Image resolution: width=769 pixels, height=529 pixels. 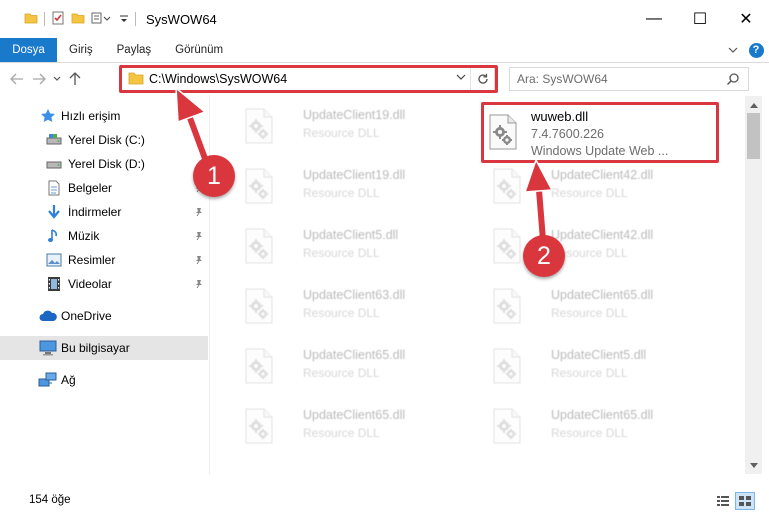 I want to click on refresh-button, so click(x=482, y=79).